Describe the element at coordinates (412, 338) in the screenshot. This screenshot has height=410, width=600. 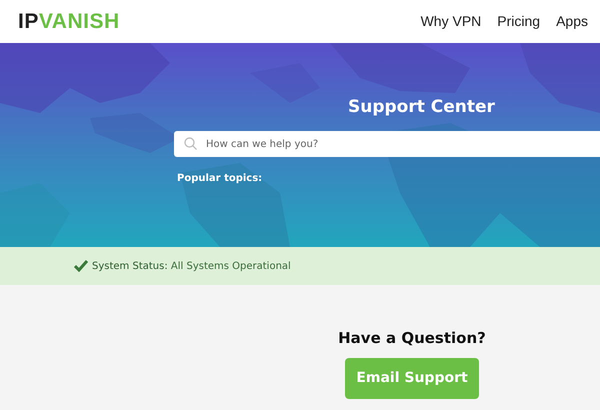
I see `section-heading: Have a Question?` at that location.